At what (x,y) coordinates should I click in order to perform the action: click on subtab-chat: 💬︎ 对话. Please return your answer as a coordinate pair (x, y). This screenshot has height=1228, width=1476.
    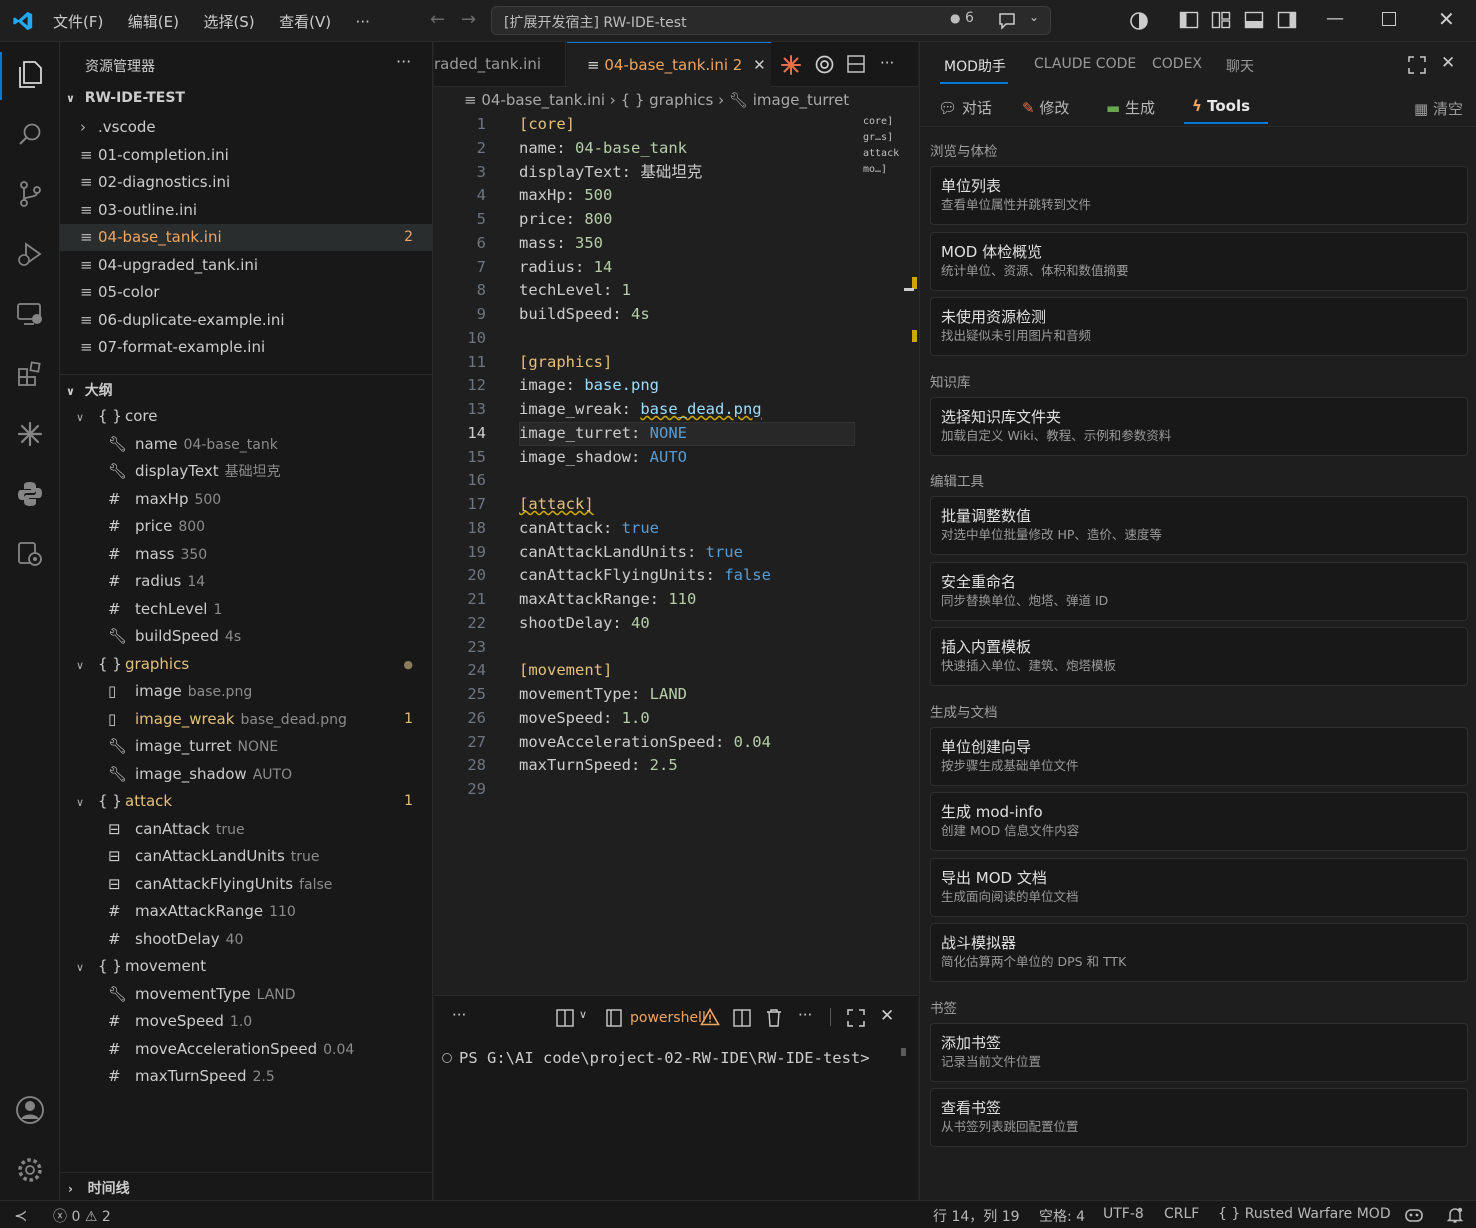
    Looking at the image, I should click on (965, 107).